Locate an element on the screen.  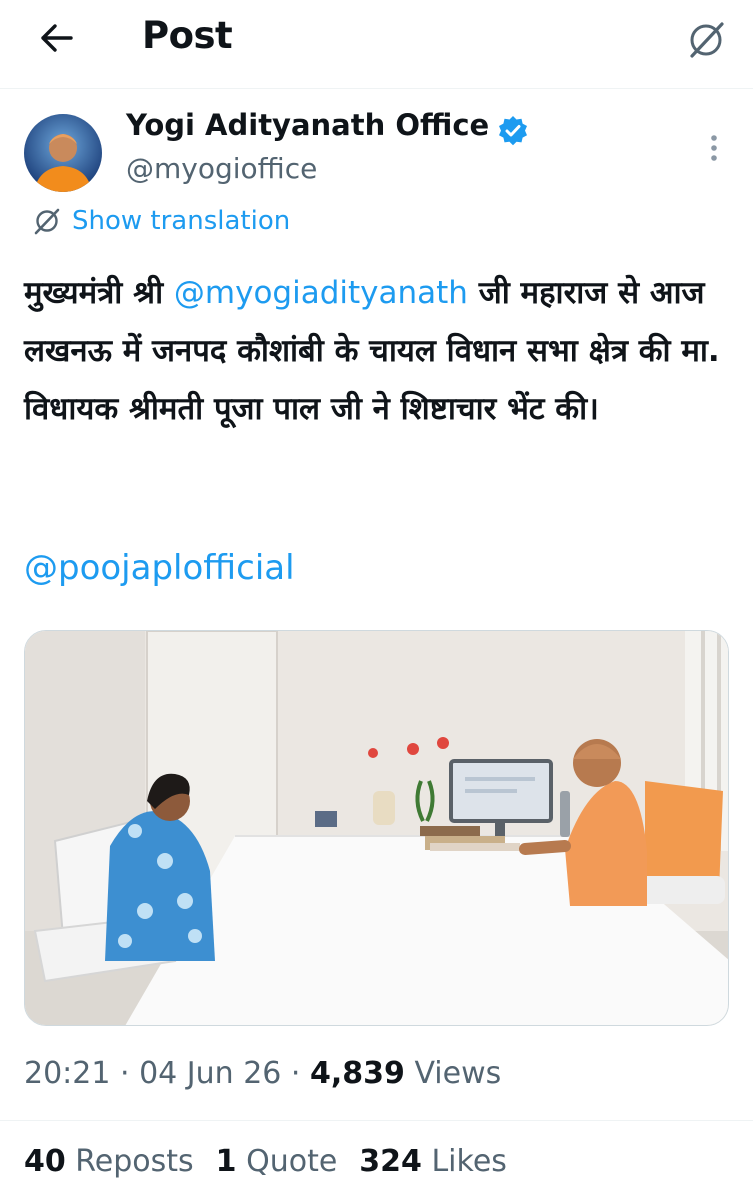
engagement-stats: 40 Reposts 1 Quote 324 Likes is located at coordinates (265, 1161).